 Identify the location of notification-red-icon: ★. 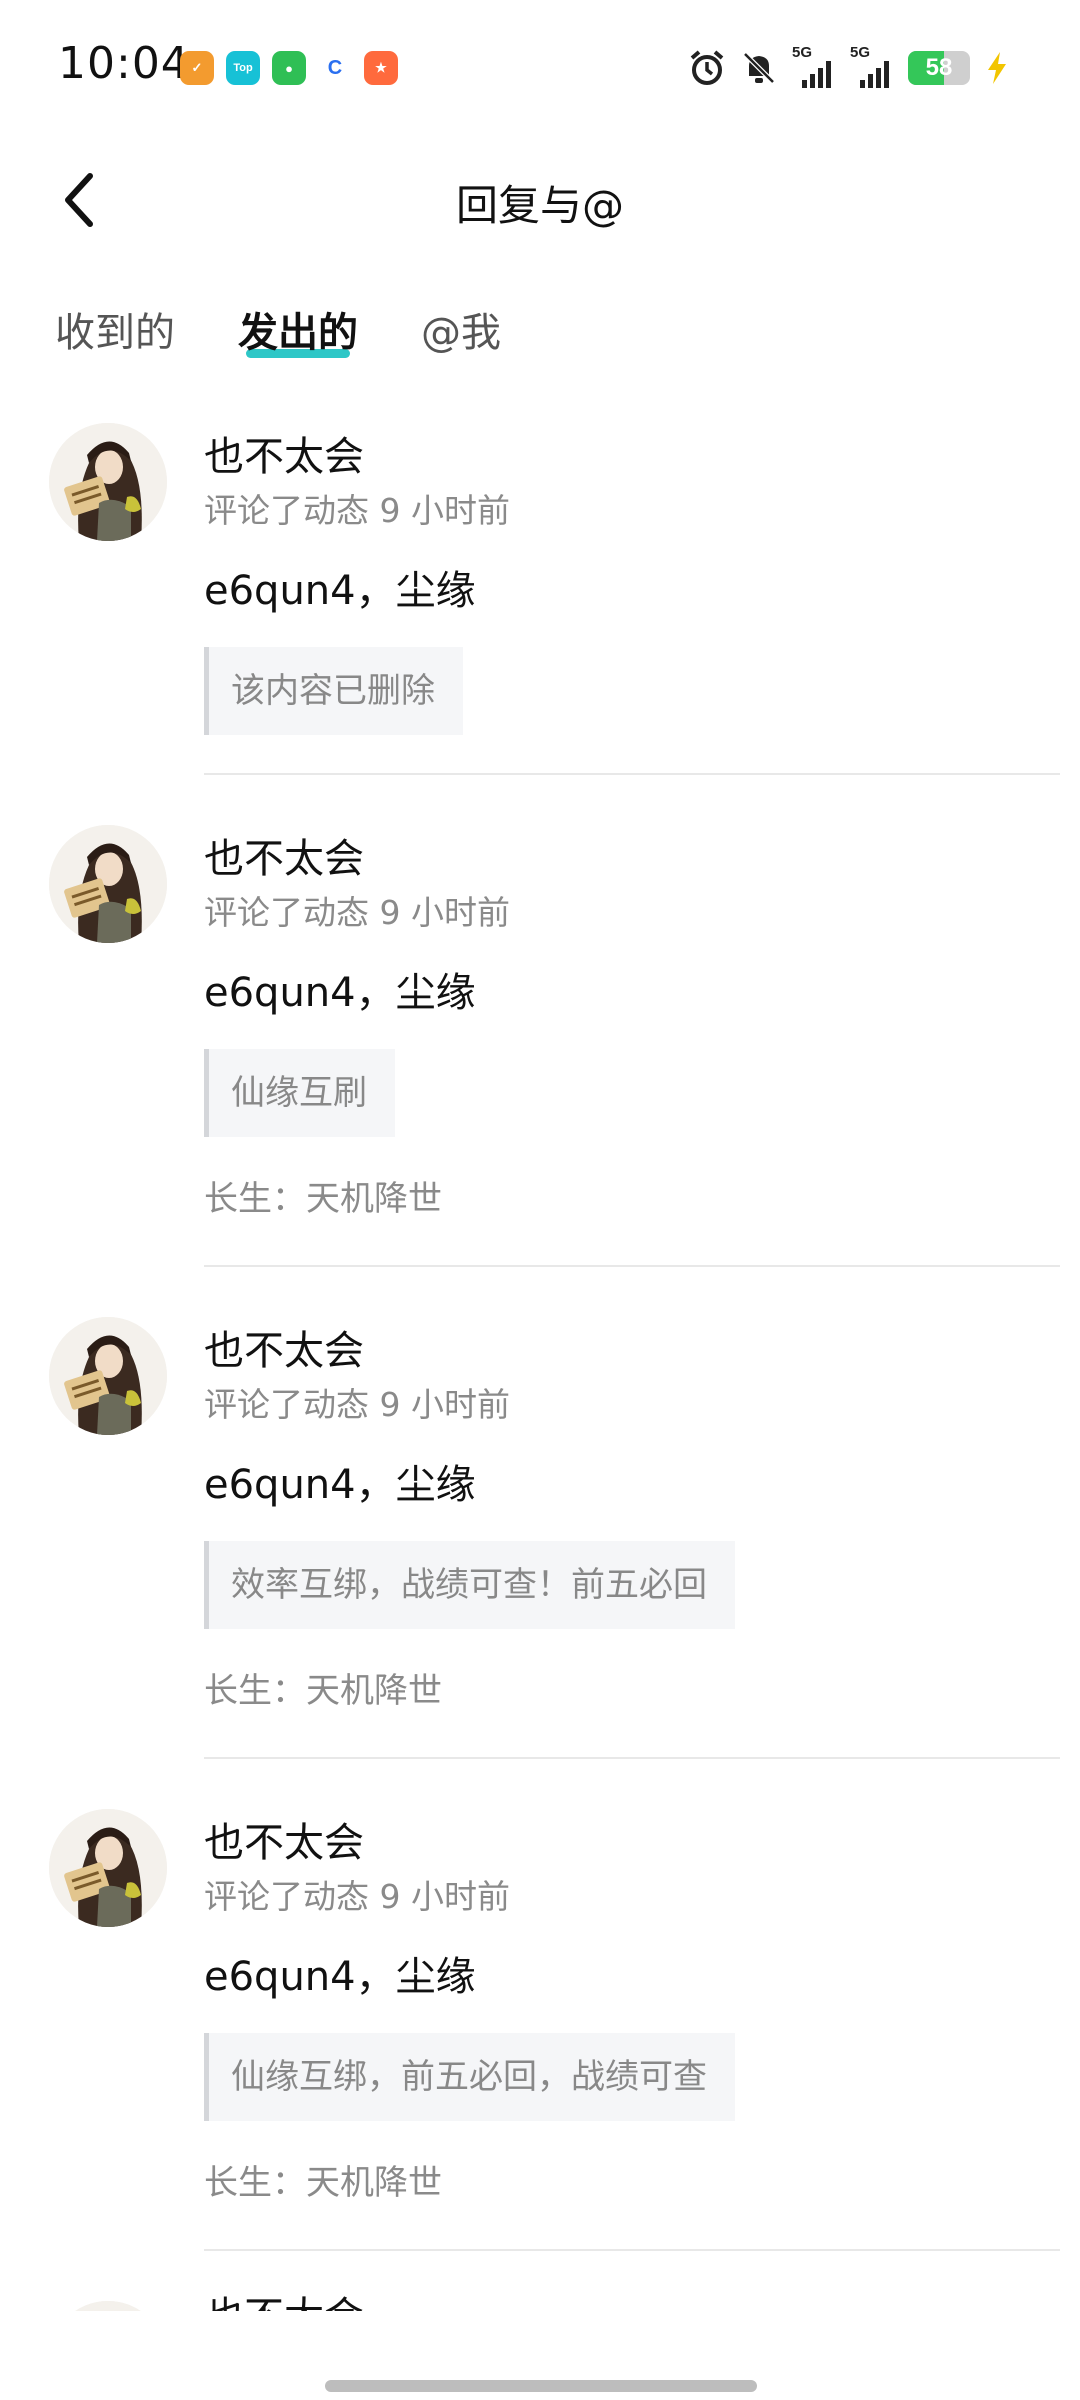
(381, 68).